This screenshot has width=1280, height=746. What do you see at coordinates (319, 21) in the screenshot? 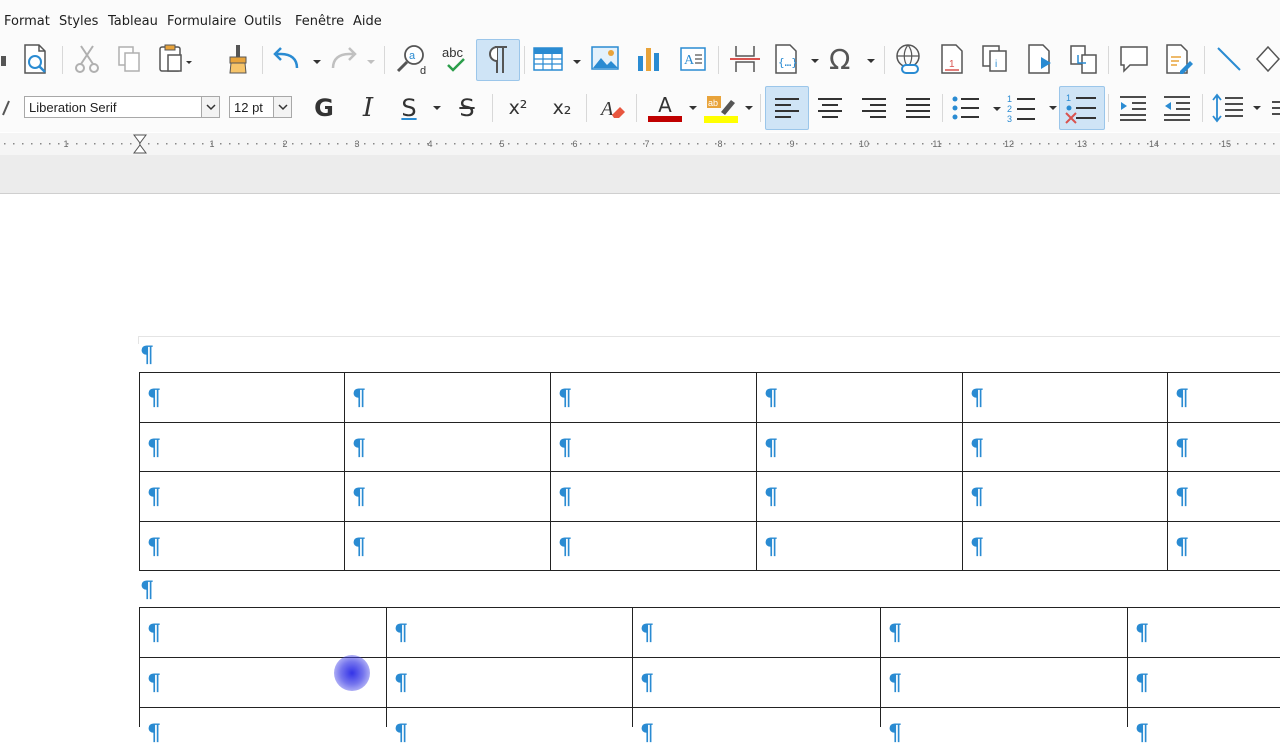
I see `menu-window: Fenêtre` at bounding box center [319, 21].